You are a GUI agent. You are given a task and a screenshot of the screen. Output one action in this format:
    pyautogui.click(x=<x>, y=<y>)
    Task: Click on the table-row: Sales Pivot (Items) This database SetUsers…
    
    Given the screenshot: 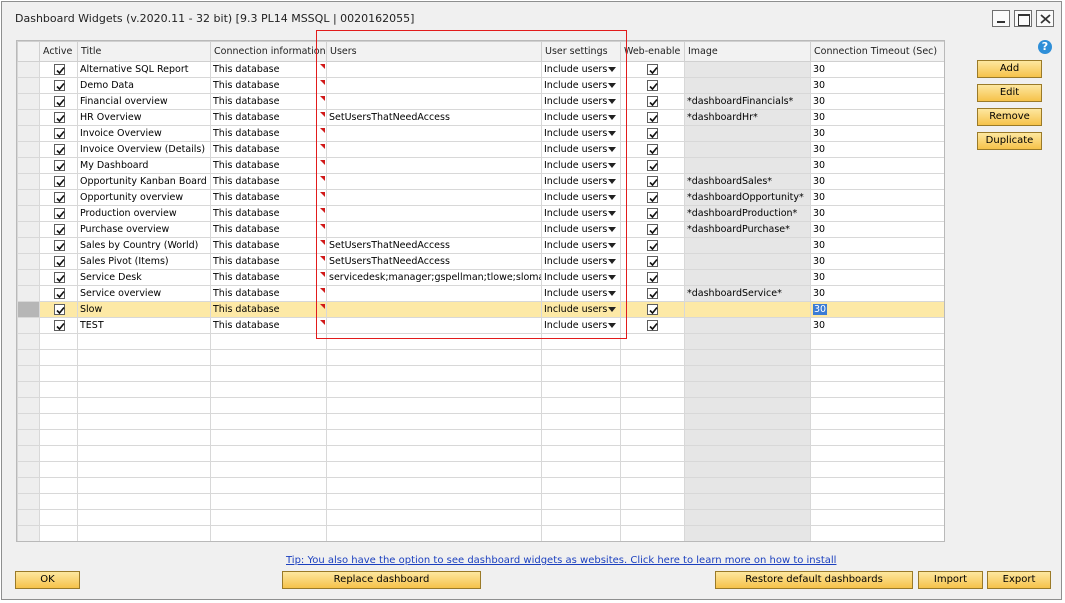 What is the action you would take?
    pyautogui.click(x=480, y=261)
    